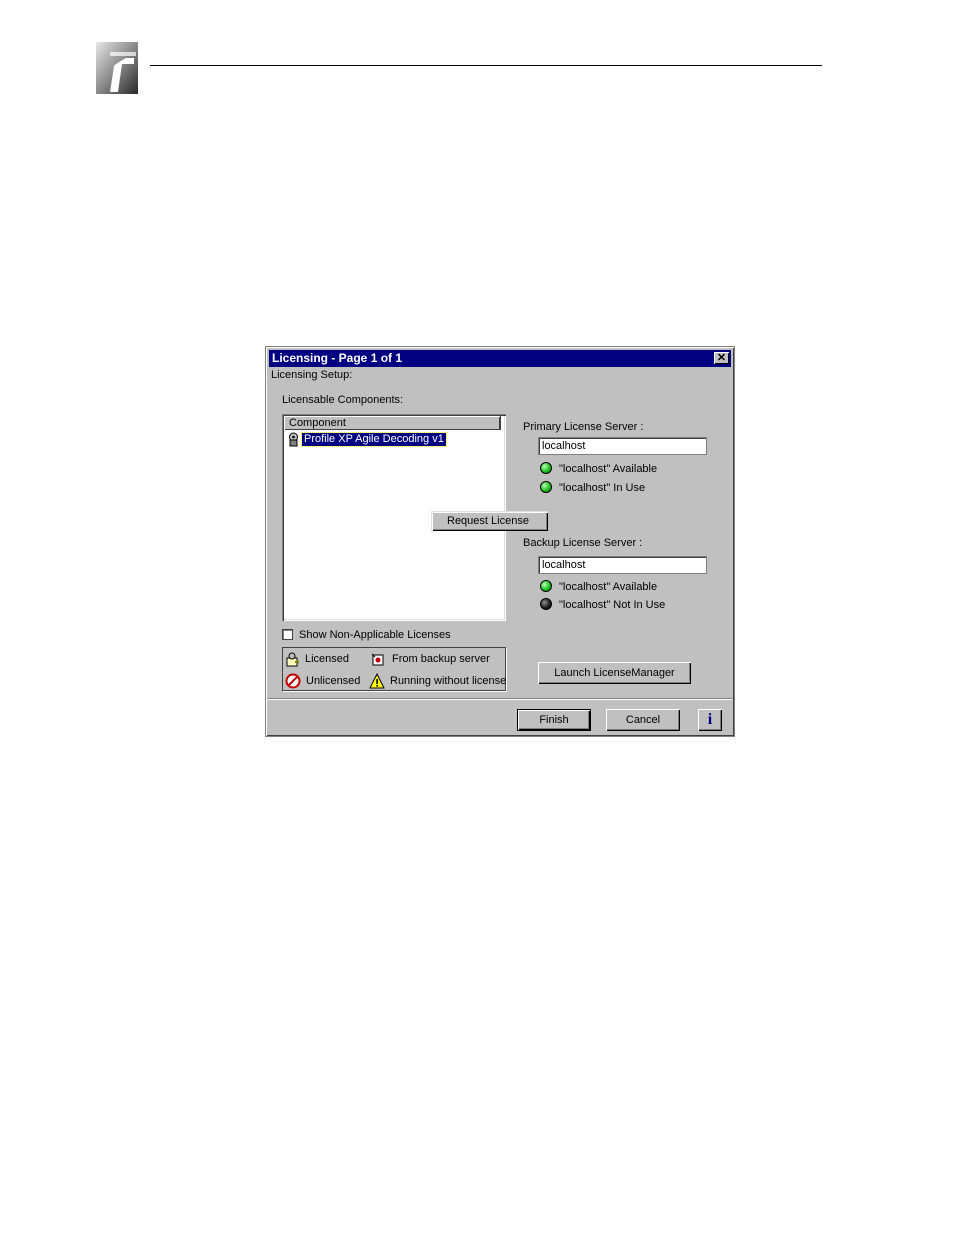 The image size is (954, 1235). I want to click on context-menu: Request License, so click(489, 521).